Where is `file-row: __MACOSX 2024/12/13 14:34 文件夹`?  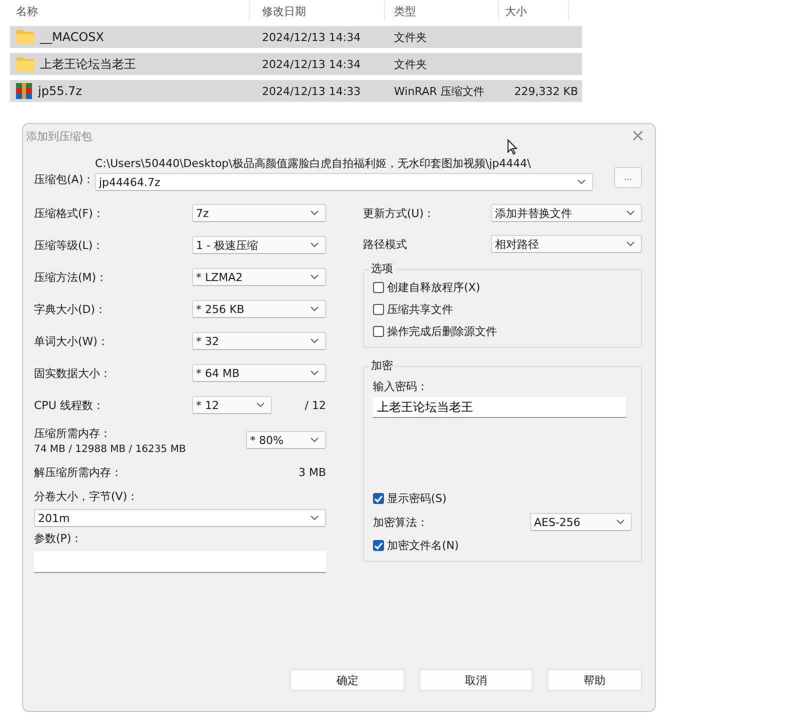
file-row: __MACOSX 2024/12/13 14:34 文件夹 is located at coordinates (296, 37).